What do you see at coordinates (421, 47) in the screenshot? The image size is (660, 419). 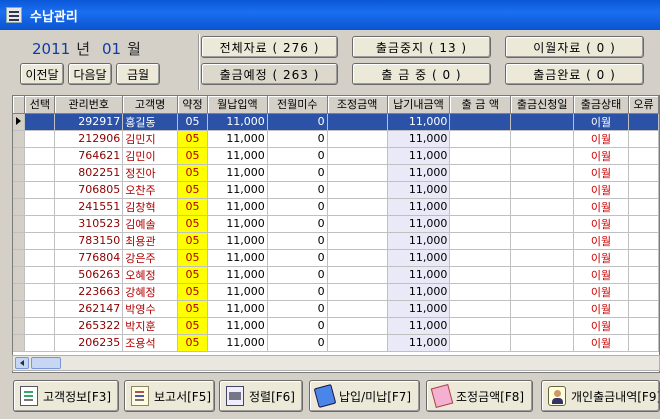 I see `withdrawal-stopped-button: 출금중지 ( 13 )` at bounding box center [421, 47].